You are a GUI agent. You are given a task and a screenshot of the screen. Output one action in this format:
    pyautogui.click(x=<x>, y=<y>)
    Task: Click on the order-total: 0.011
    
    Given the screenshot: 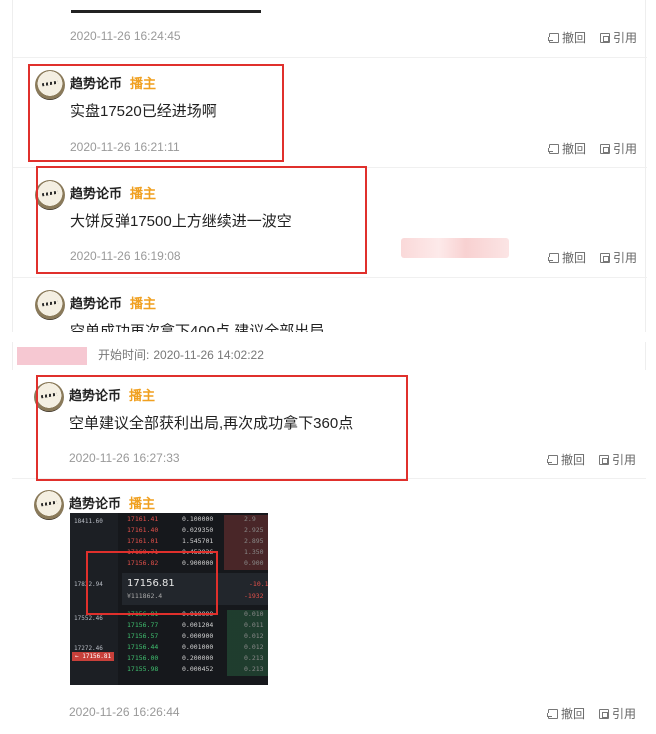 What is the action you would take?
    pyautogui.click(x=254, y=625)
    